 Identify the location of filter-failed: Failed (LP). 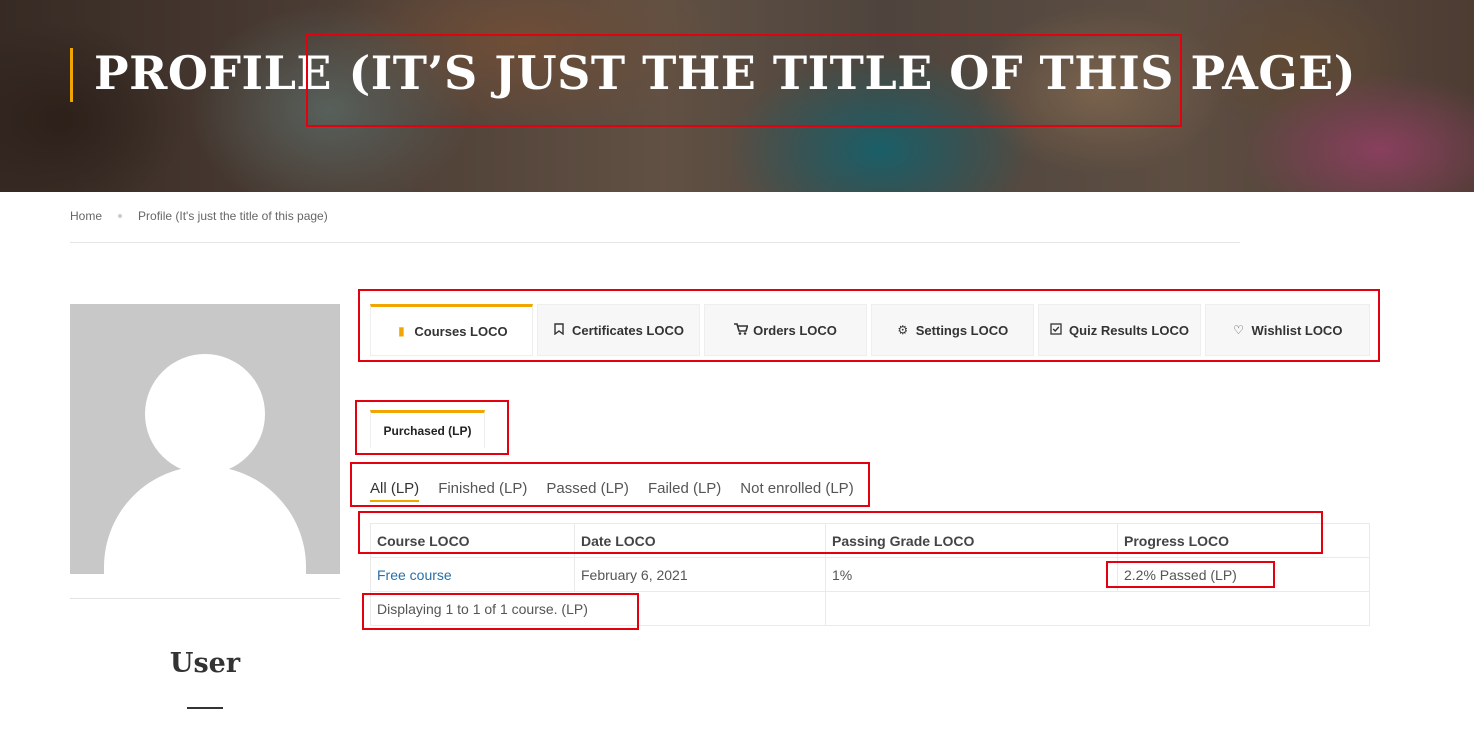
(684, 491).